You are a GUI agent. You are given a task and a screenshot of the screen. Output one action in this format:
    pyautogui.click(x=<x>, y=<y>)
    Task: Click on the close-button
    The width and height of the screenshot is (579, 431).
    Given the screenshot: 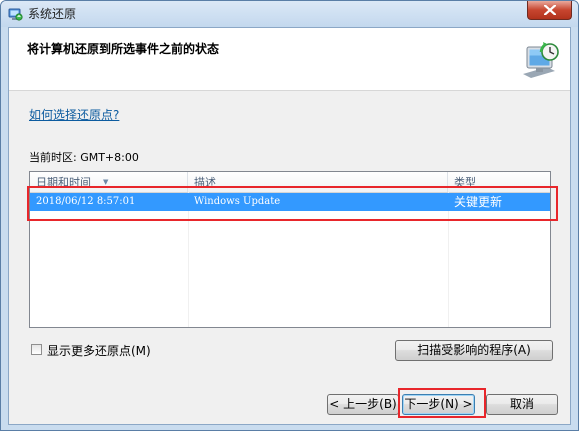 What is the action you would take?
    pyautogui.click(x=549, y=10)
    